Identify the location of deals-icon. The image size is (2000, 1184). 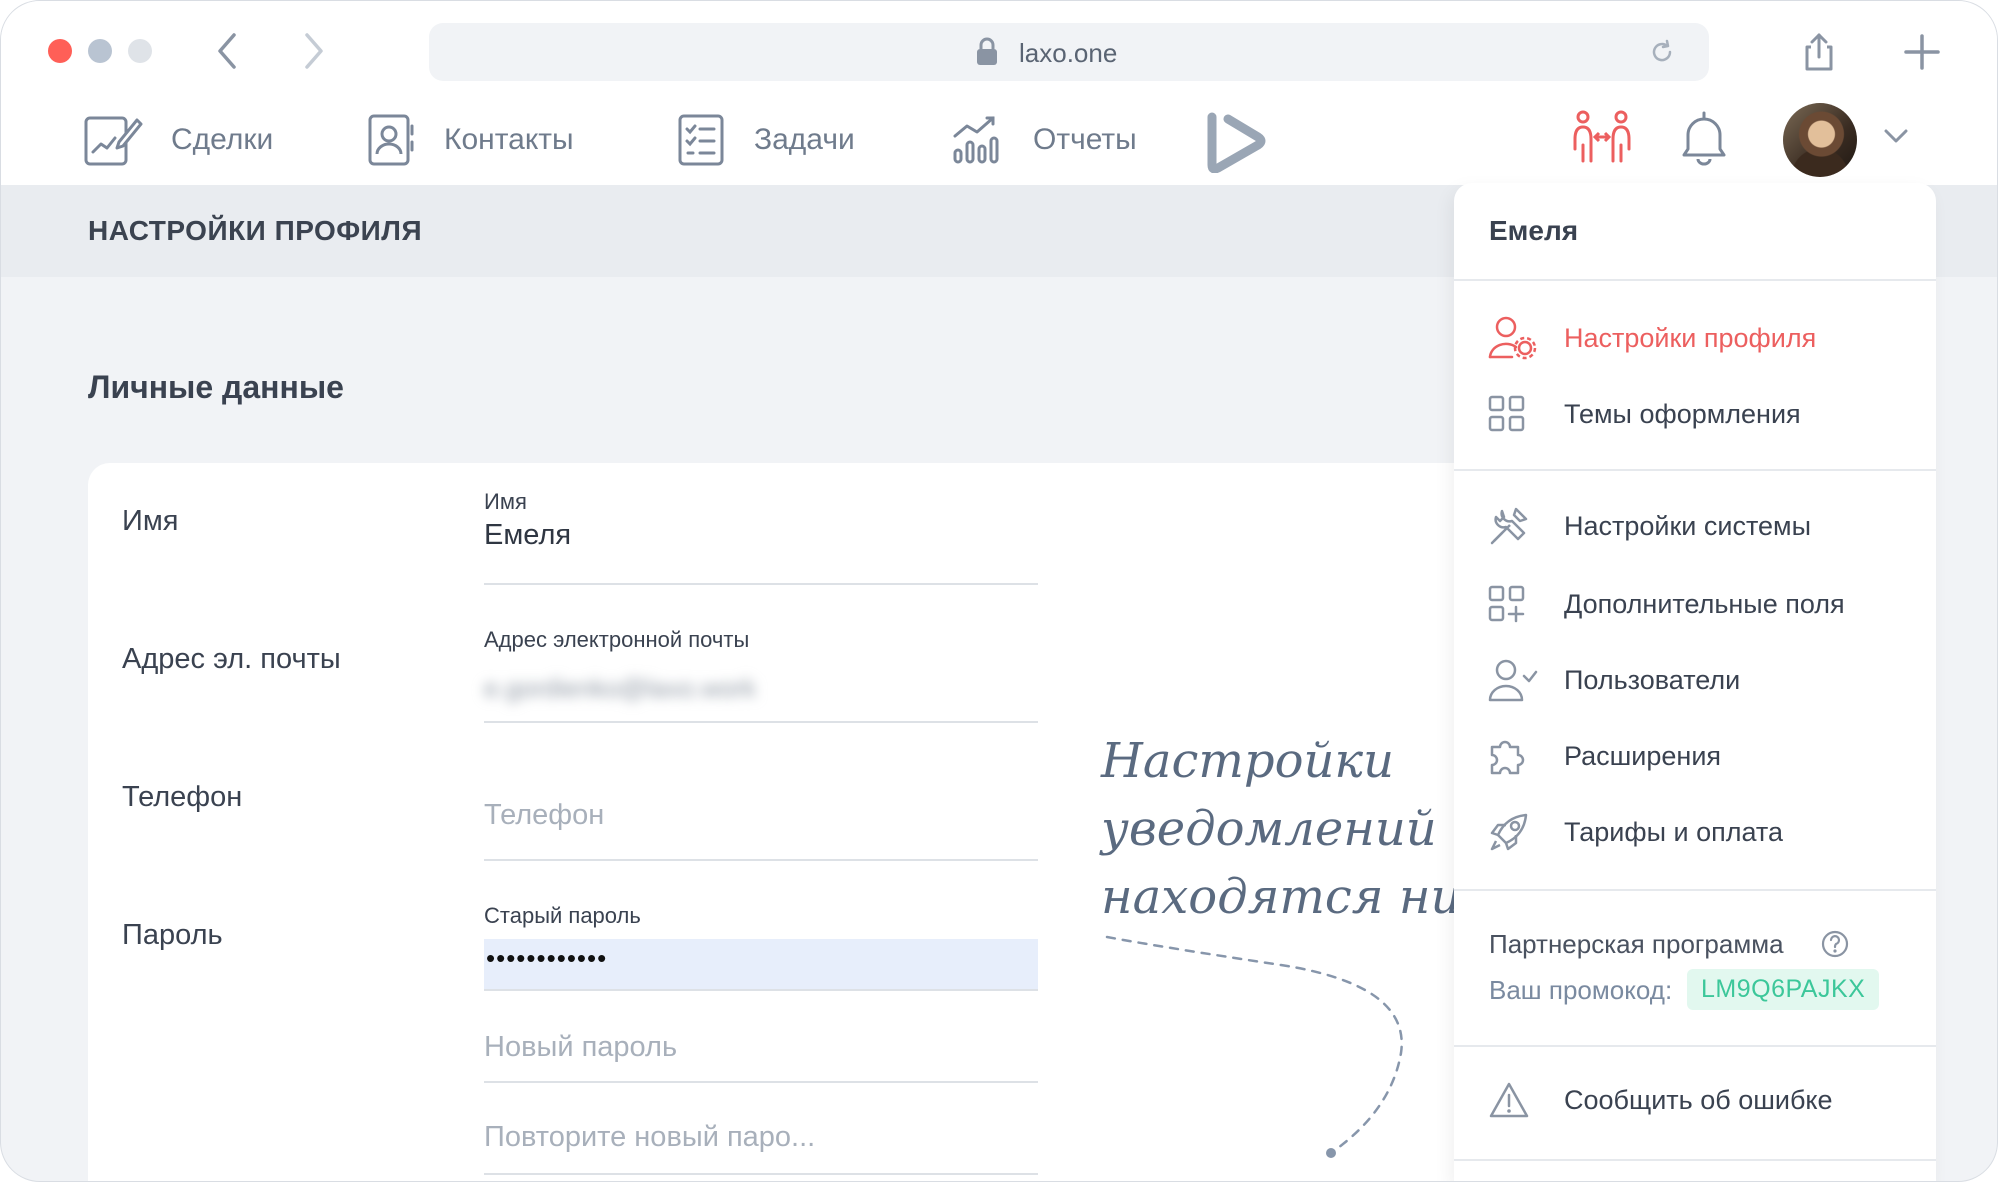
(113, 141).